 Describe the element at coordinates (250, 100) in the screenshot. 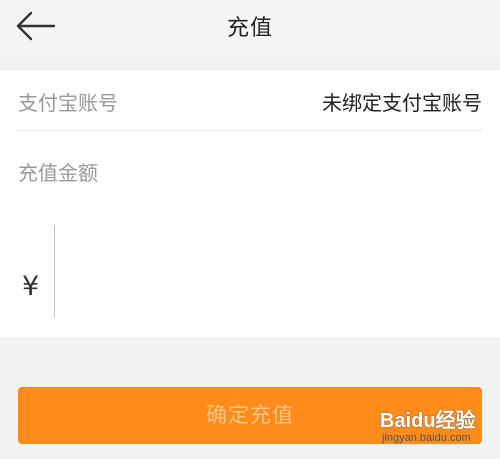

I see `alipay-account-row: 支付宝账号 未绑定支付宝账号` at that location.